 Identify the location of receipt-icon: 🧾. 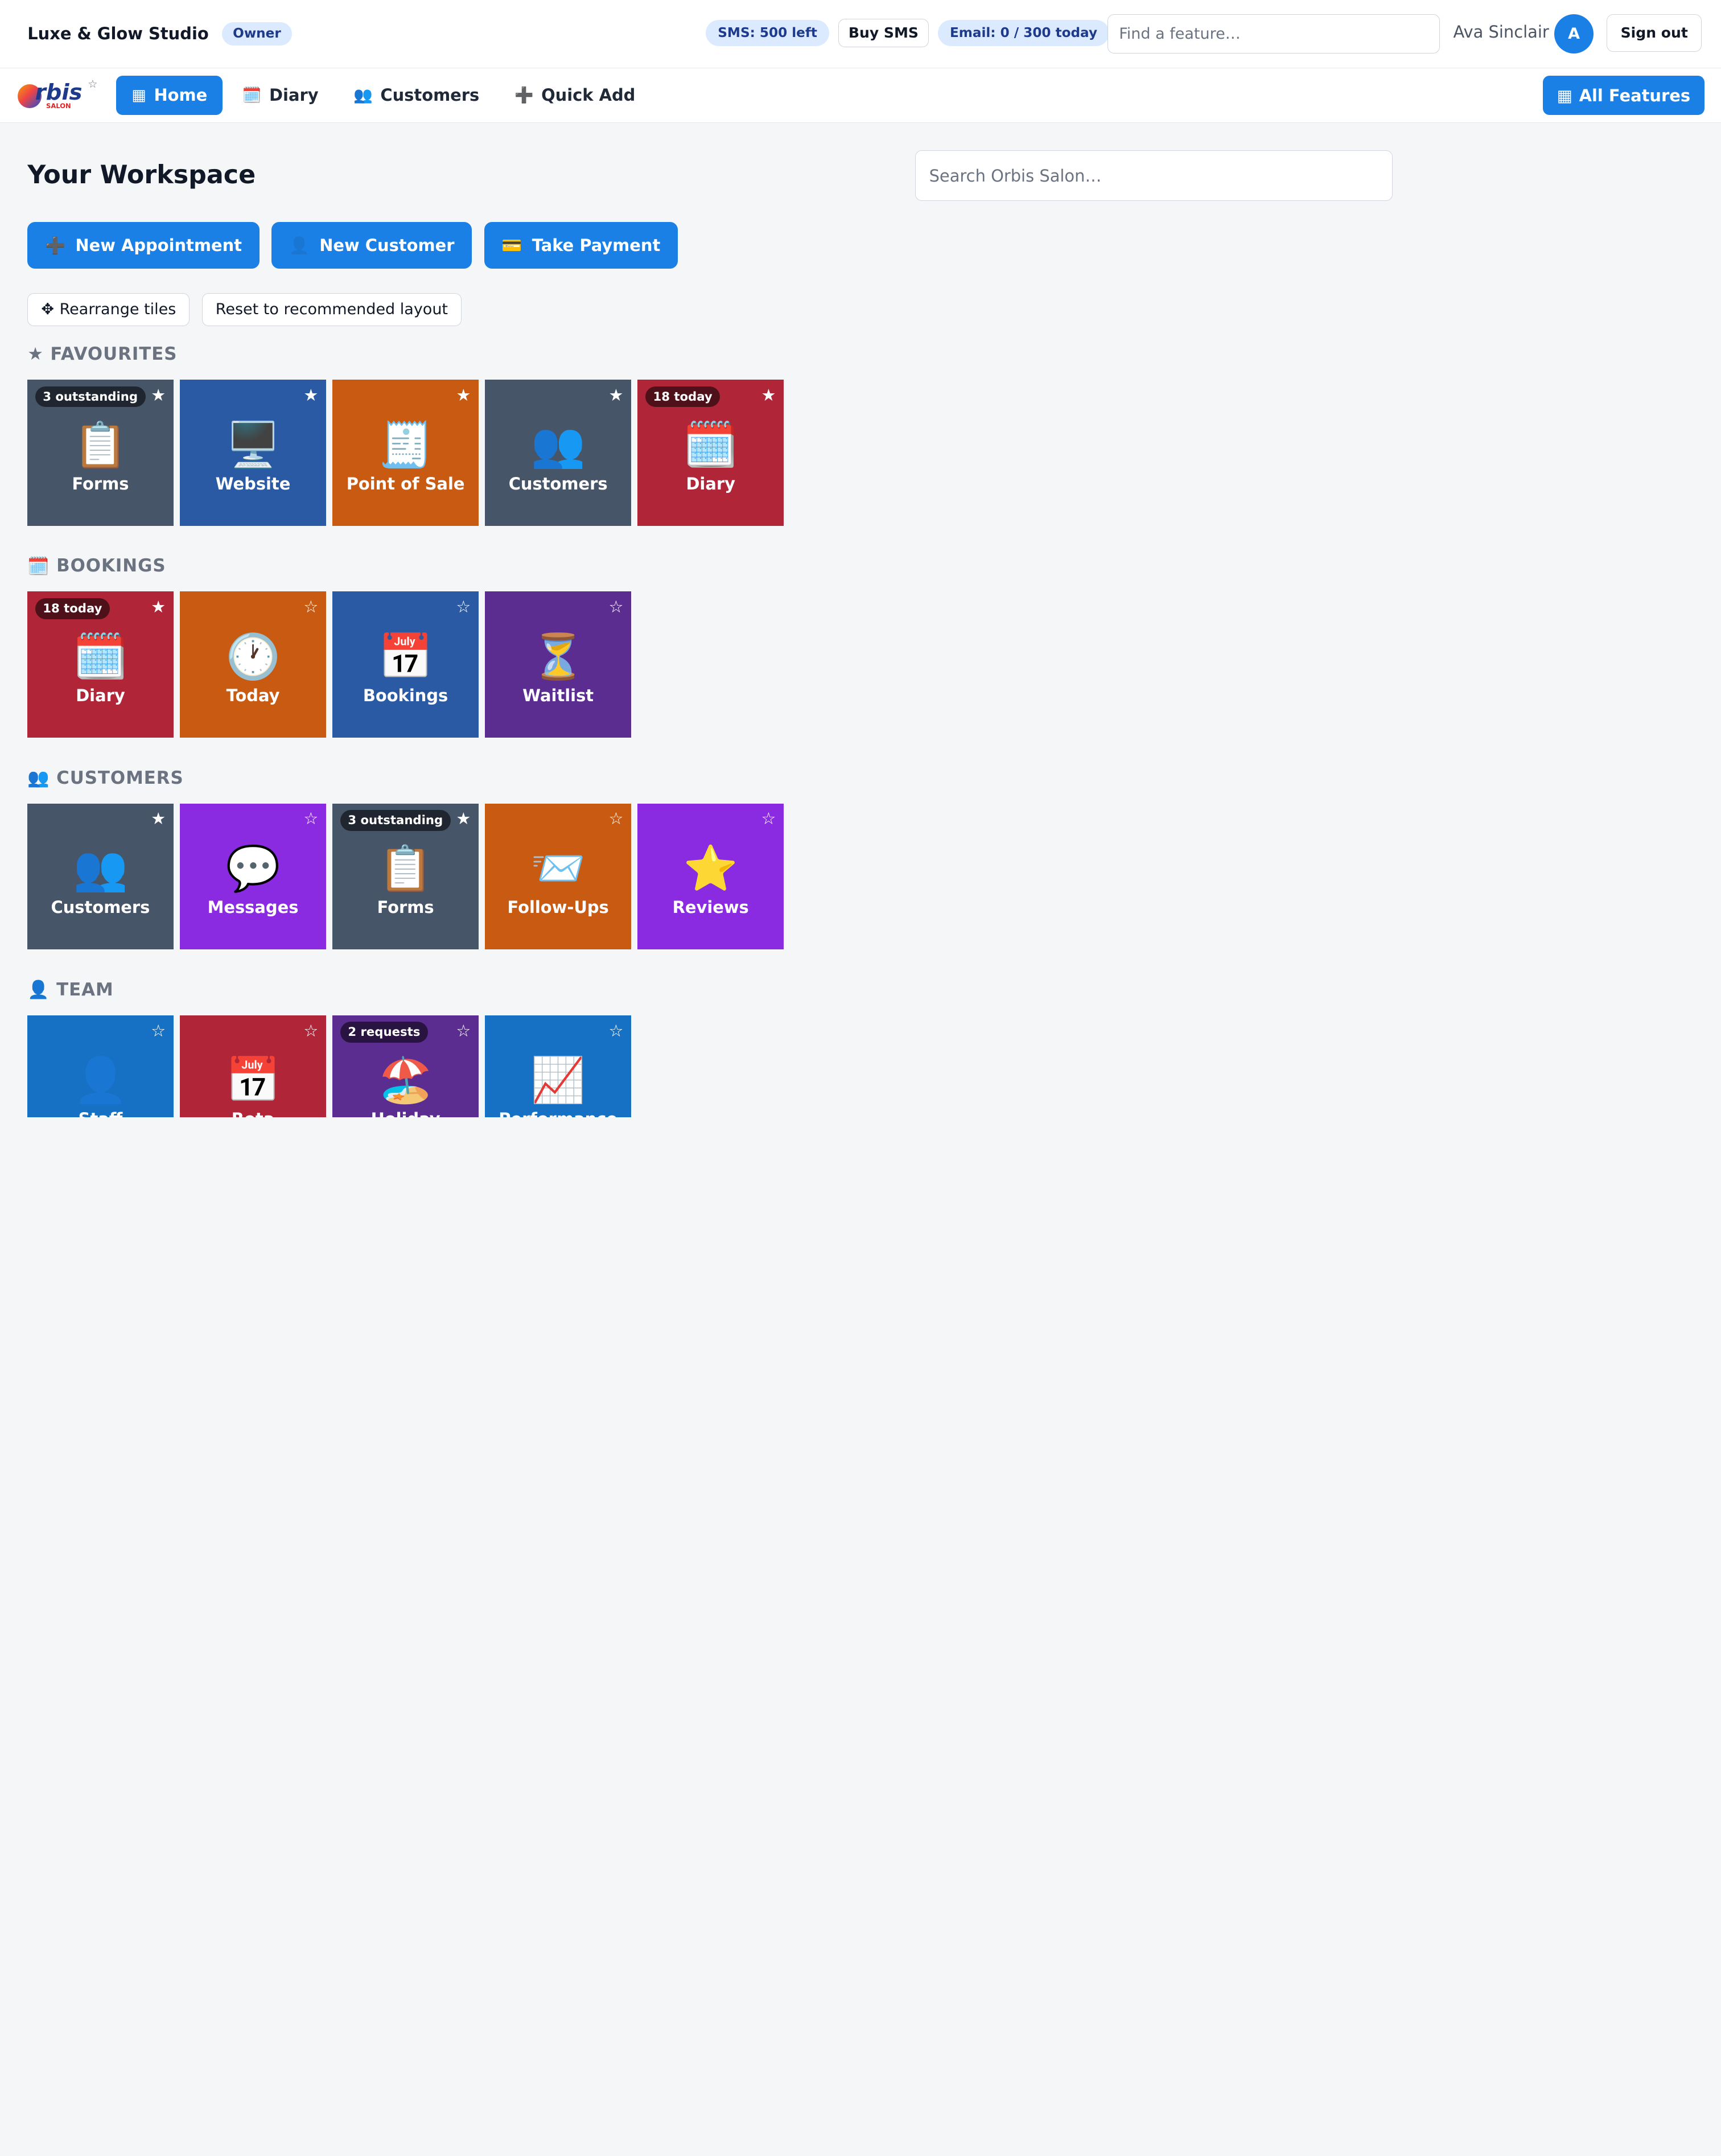
(405, 445).